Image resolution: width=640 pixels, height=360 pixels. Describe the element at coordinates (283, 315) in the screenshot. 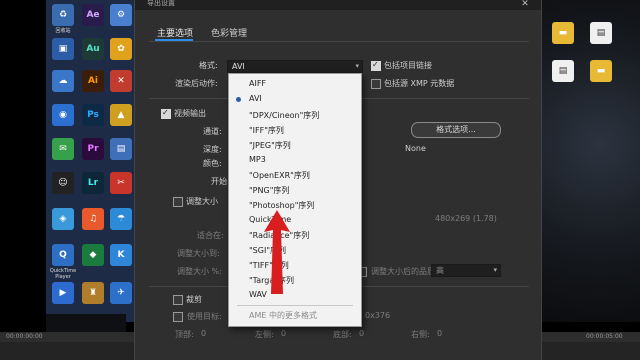

I see `dropdown-item-more-formats: AME 中的更多格式` at that location.